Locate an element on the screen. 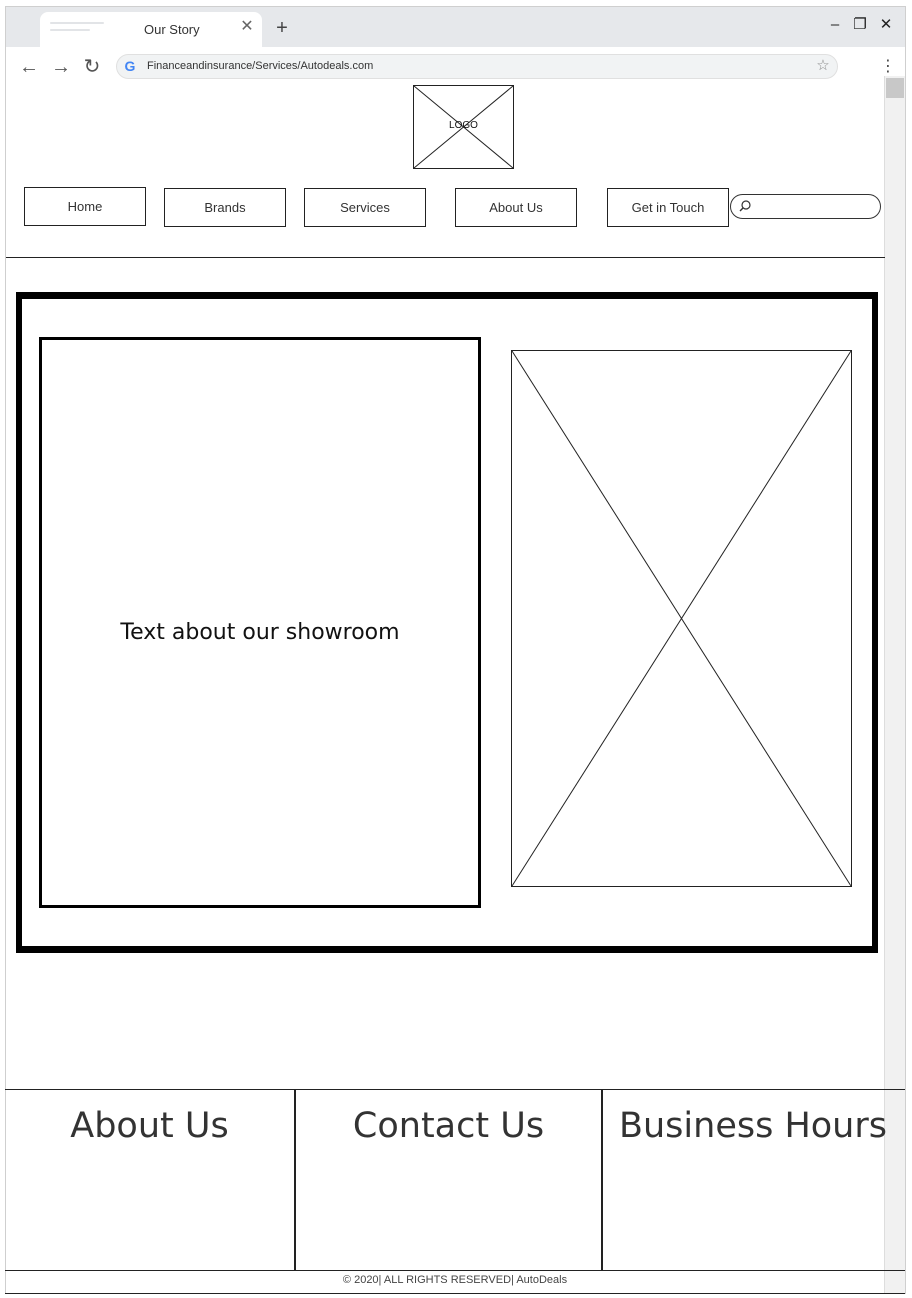 The height and width of the screenshot is (1298, 912). page-bottom-border is located at coordinates (455, 1293).